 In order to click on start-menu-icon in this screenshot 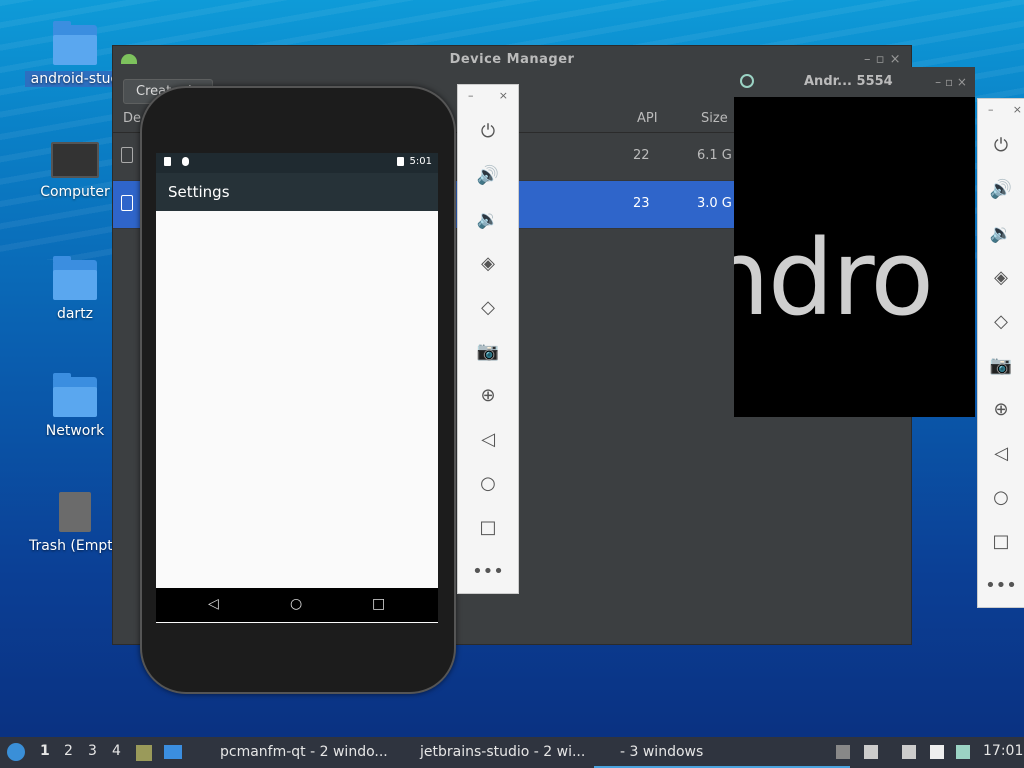, I will do `click(16, 752)`.